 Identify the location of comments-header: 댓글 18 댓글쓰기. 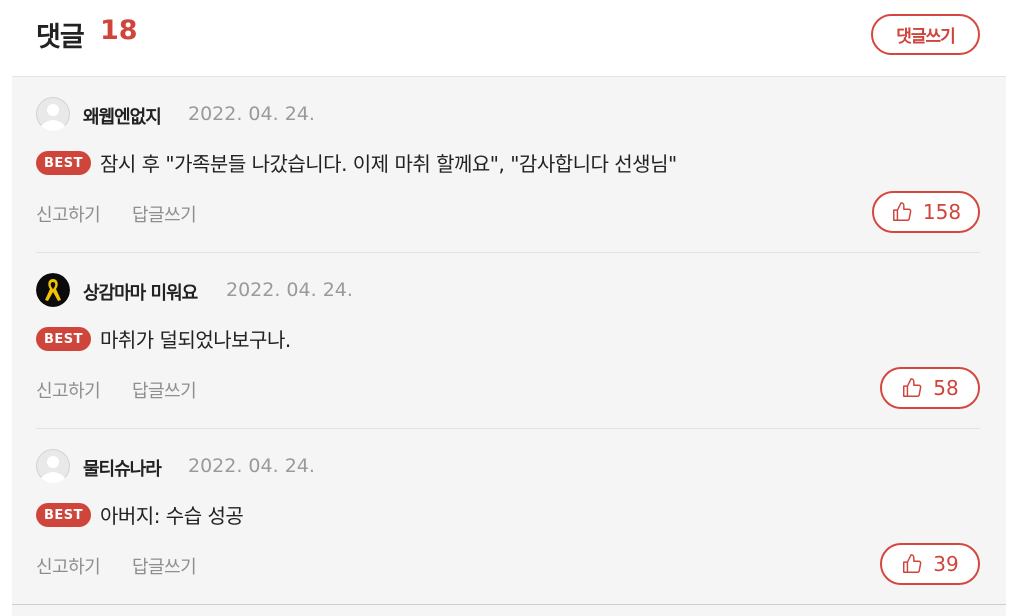
(508, 38).